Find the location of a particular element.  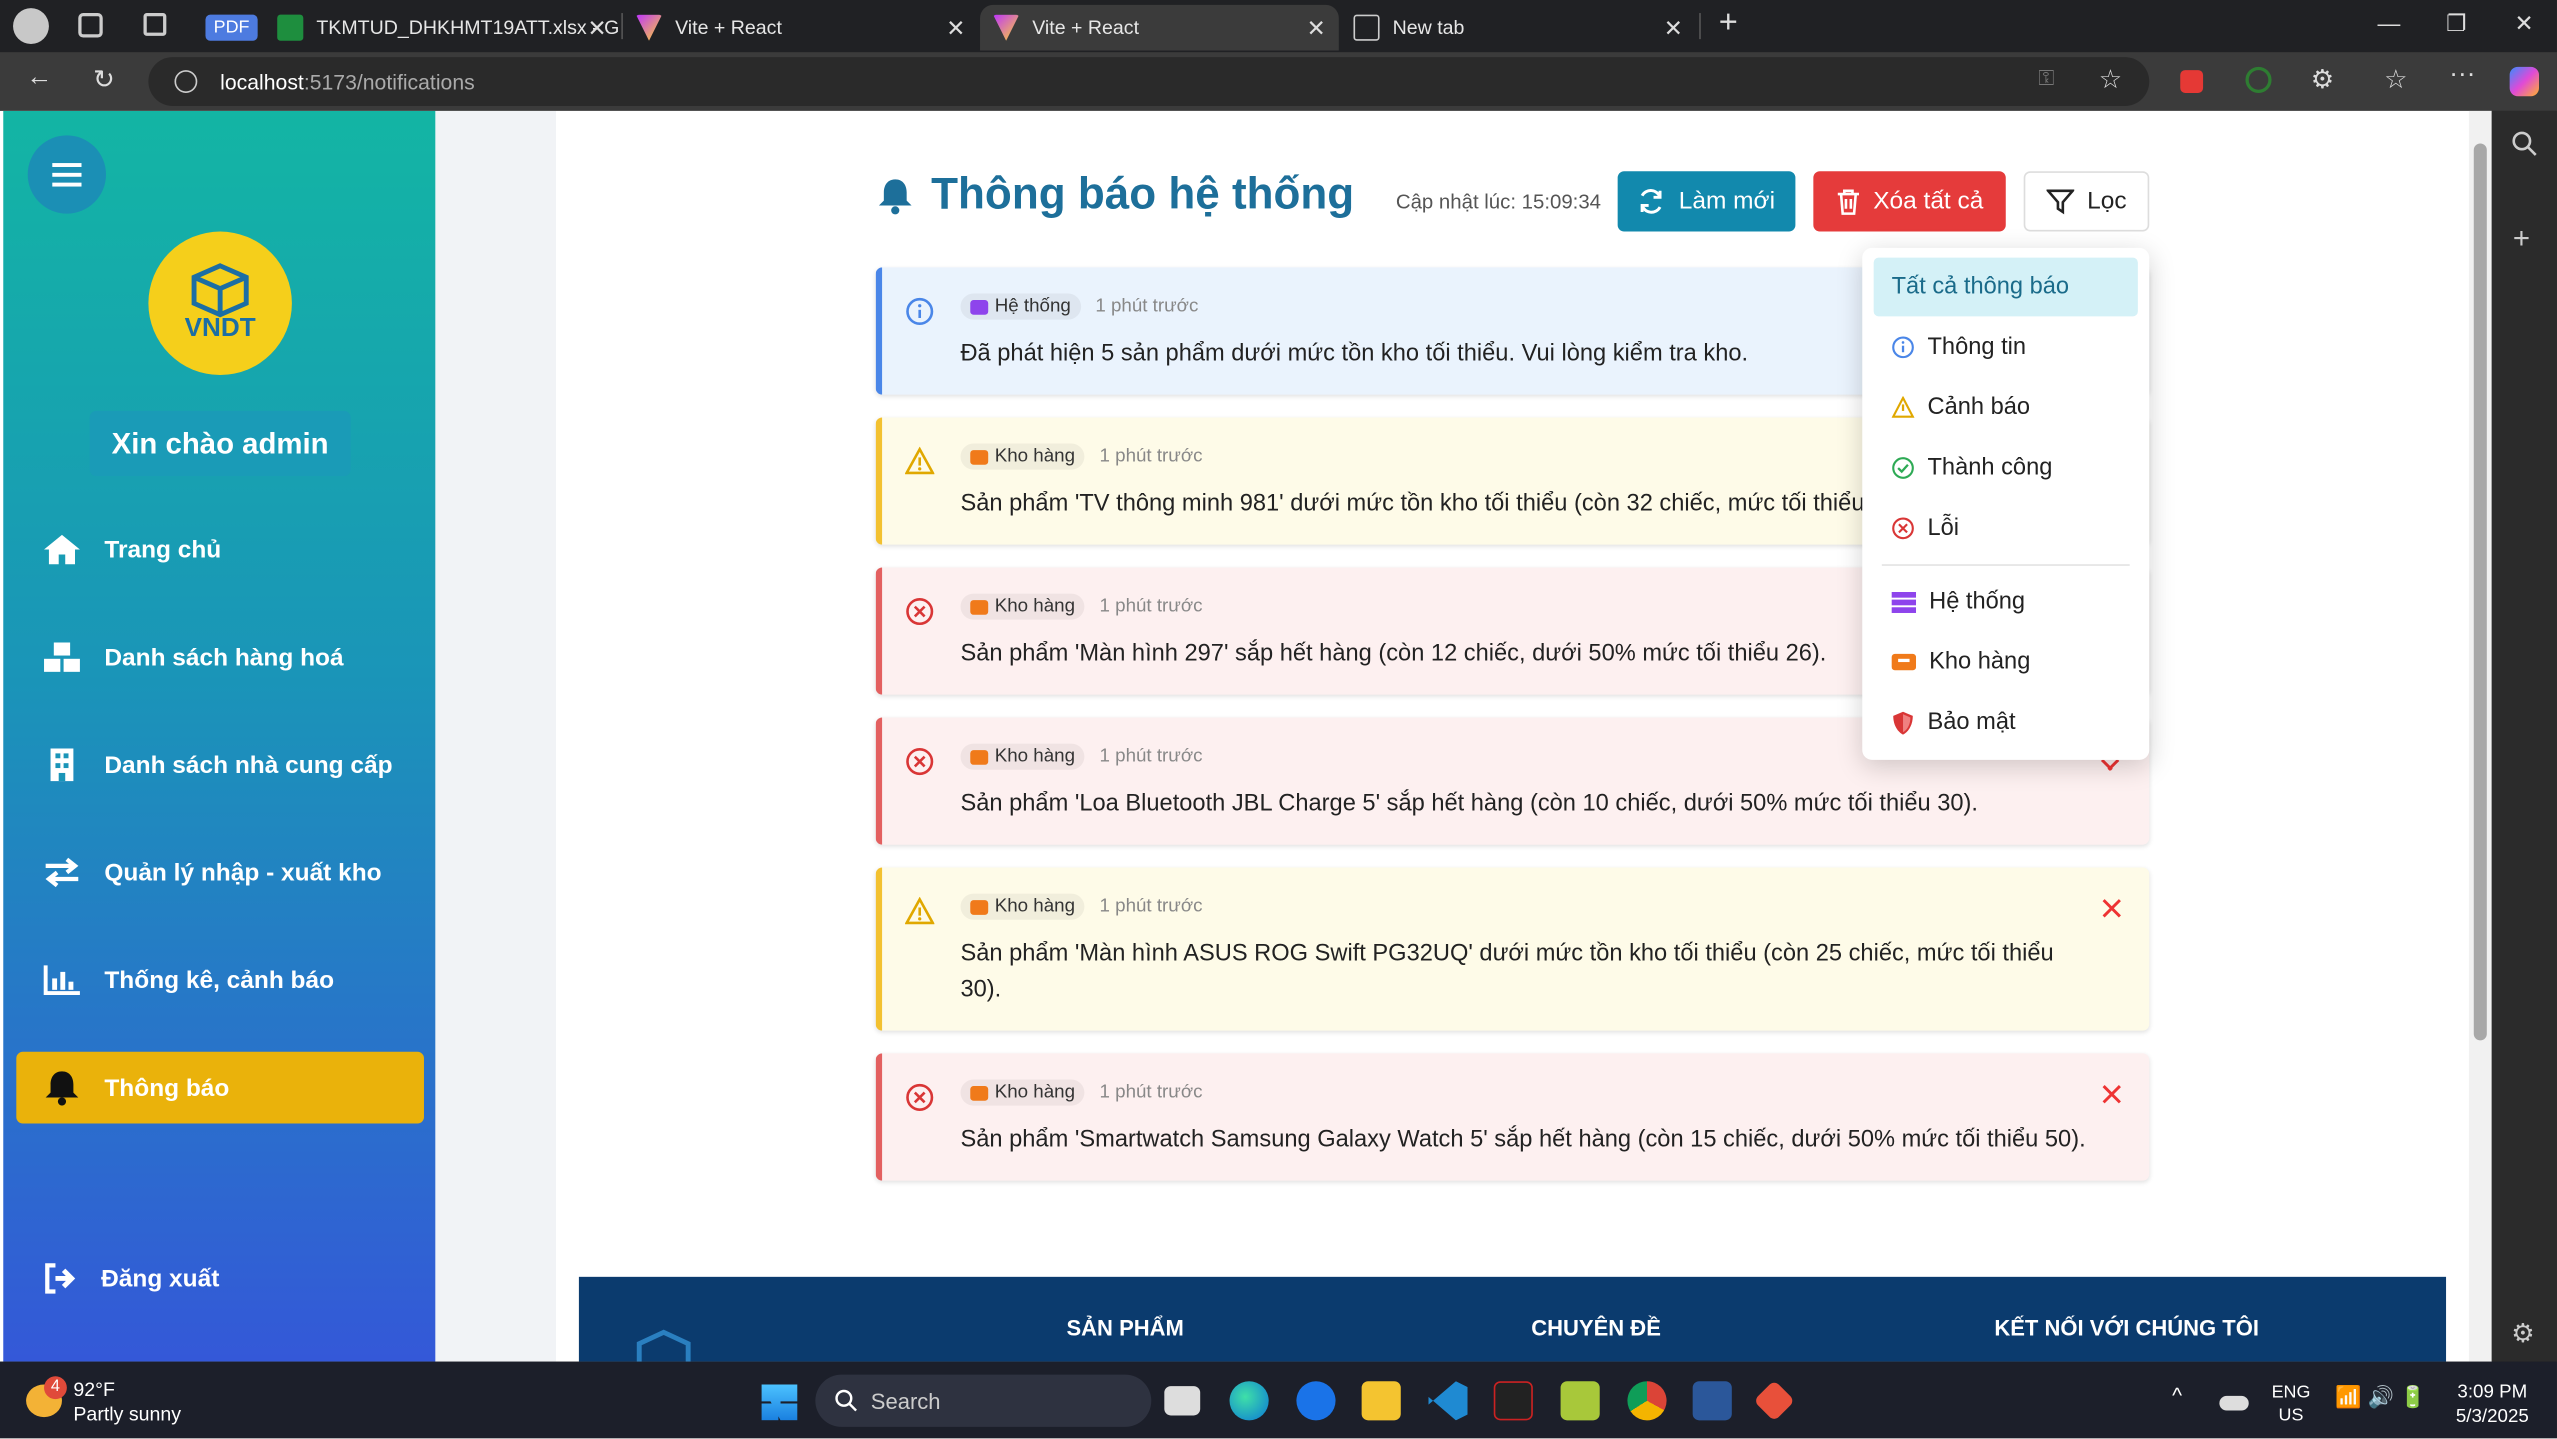

category-badge: Hệ thống is located at coordinates (1020, 306).